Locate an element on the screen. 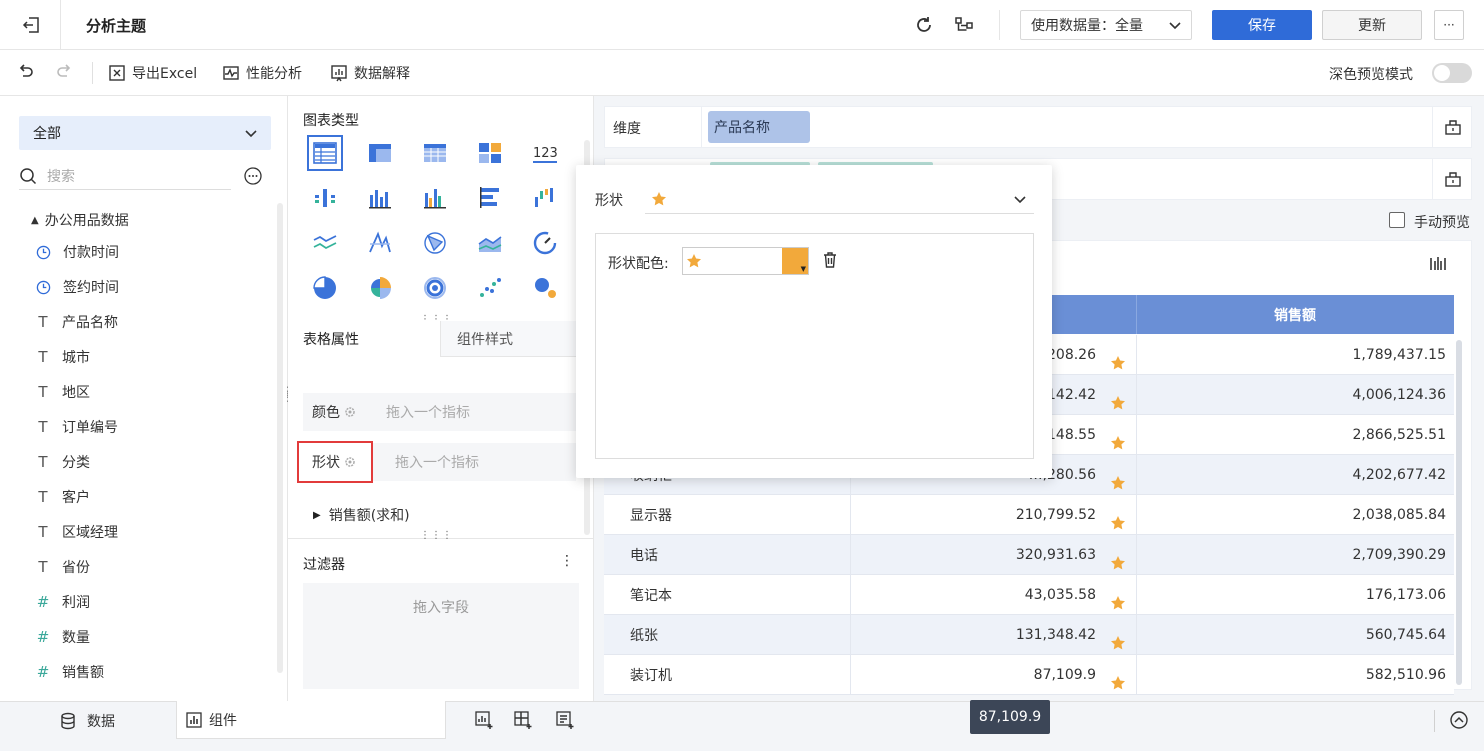 Image resolution: width=1484 pixels, height=751 pixels. pie-icon is located at coordinates (325, 288).